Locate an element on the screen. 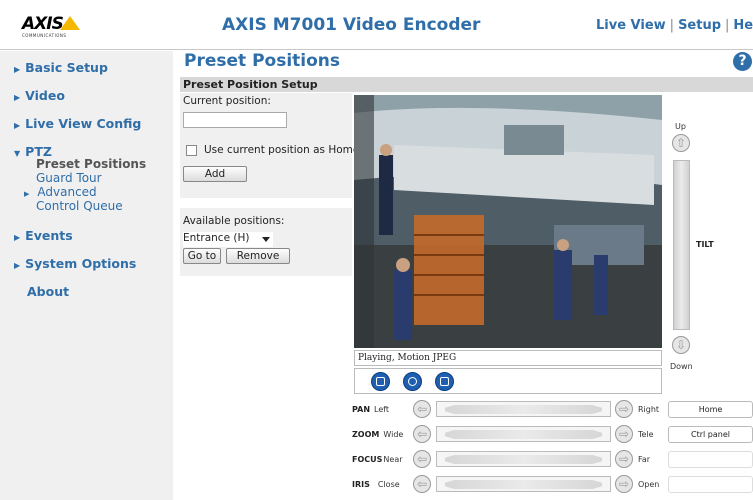 The width and height of the screenshot is (753, 500). sidebar-item-about: About is located at coordinates (48, 291).